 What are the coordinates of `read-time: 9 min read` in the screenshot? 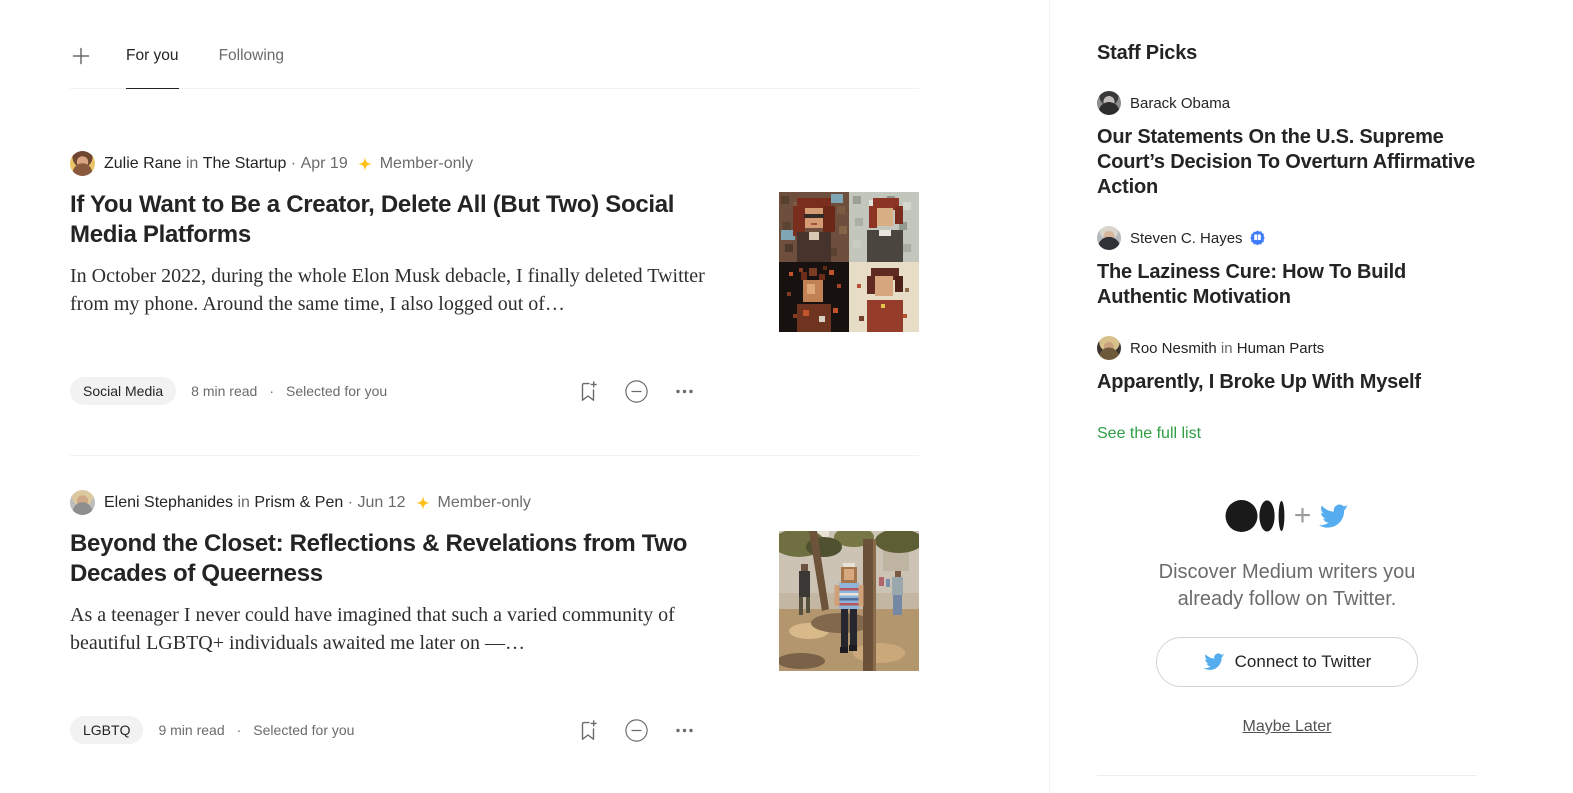 It's located at (191, 730).